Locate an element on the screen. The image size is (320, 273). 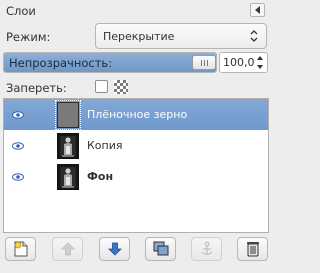
anchor-layer-button is located at coordinates (206, 249).